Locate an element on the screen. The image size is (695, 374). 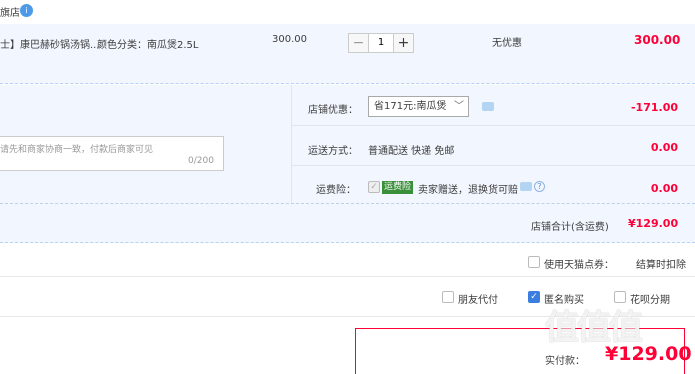
tmall-points-label: 使用天猫点券： is located at coordinates (579, 265).